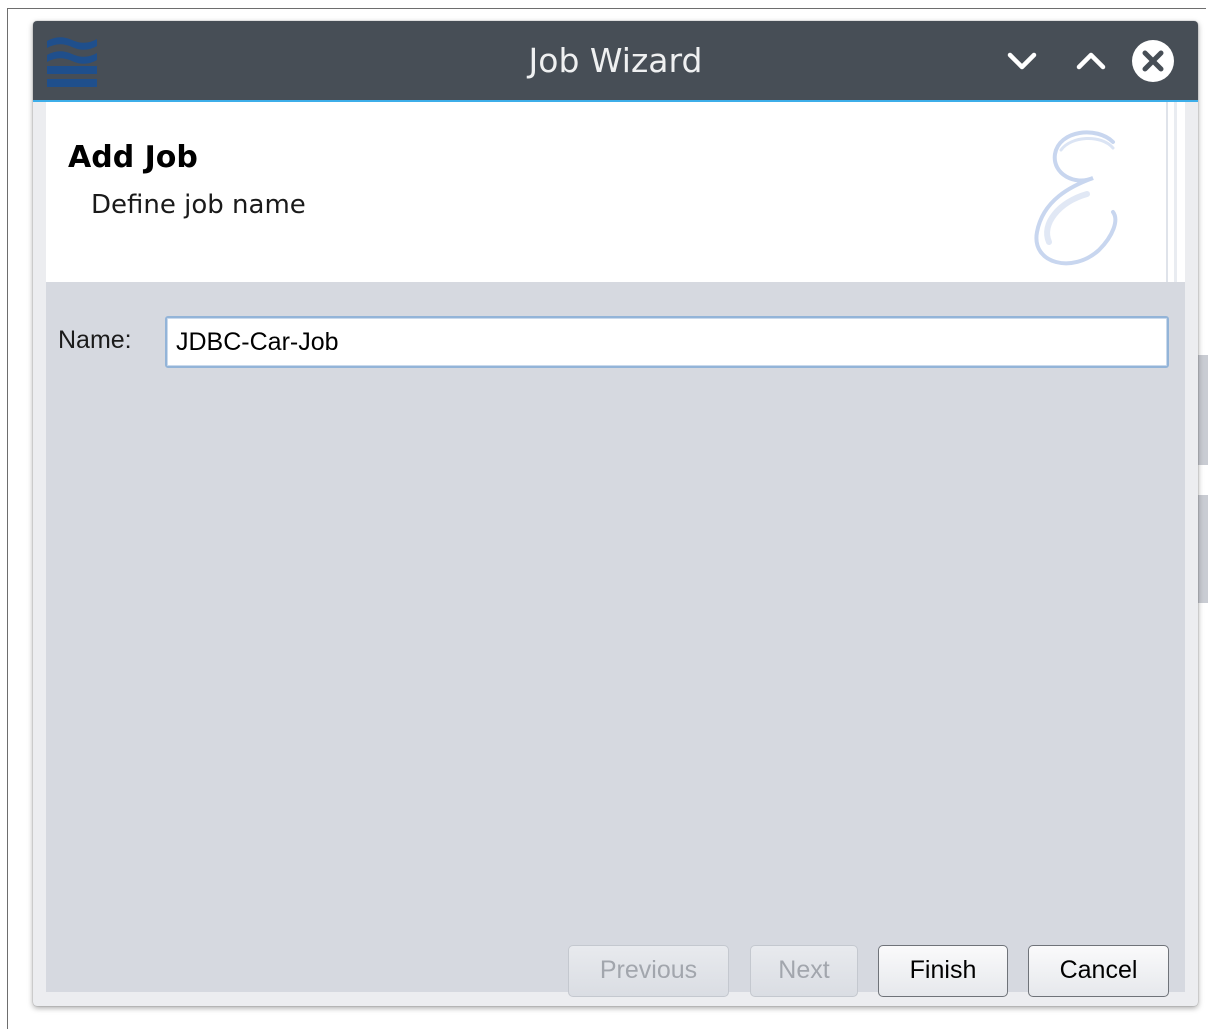 The height and width of the screenshot is (1030, 1208). I want to click on wizard-step-description: Define job name, so click(198, 205).